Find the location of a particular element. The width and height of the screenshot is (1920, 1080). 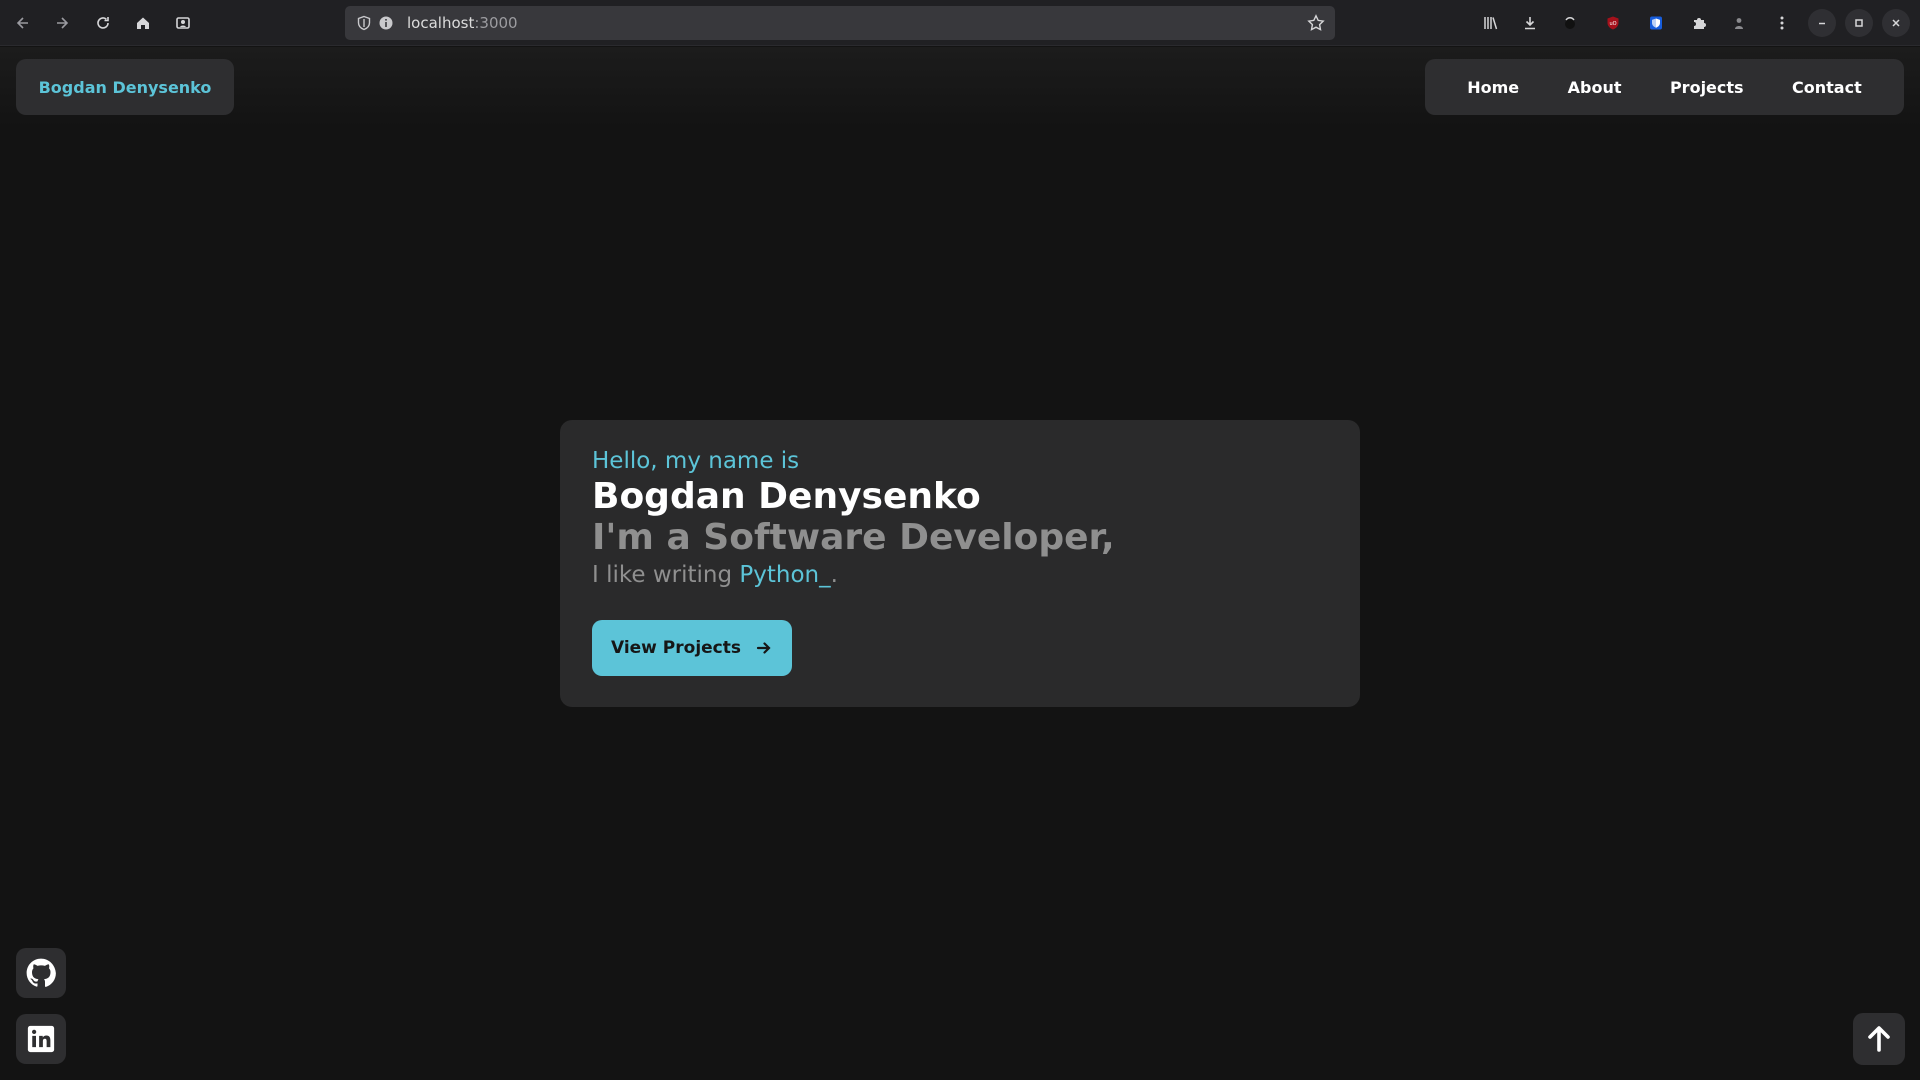

close-window-icon is located at coordinates (1896, 23).